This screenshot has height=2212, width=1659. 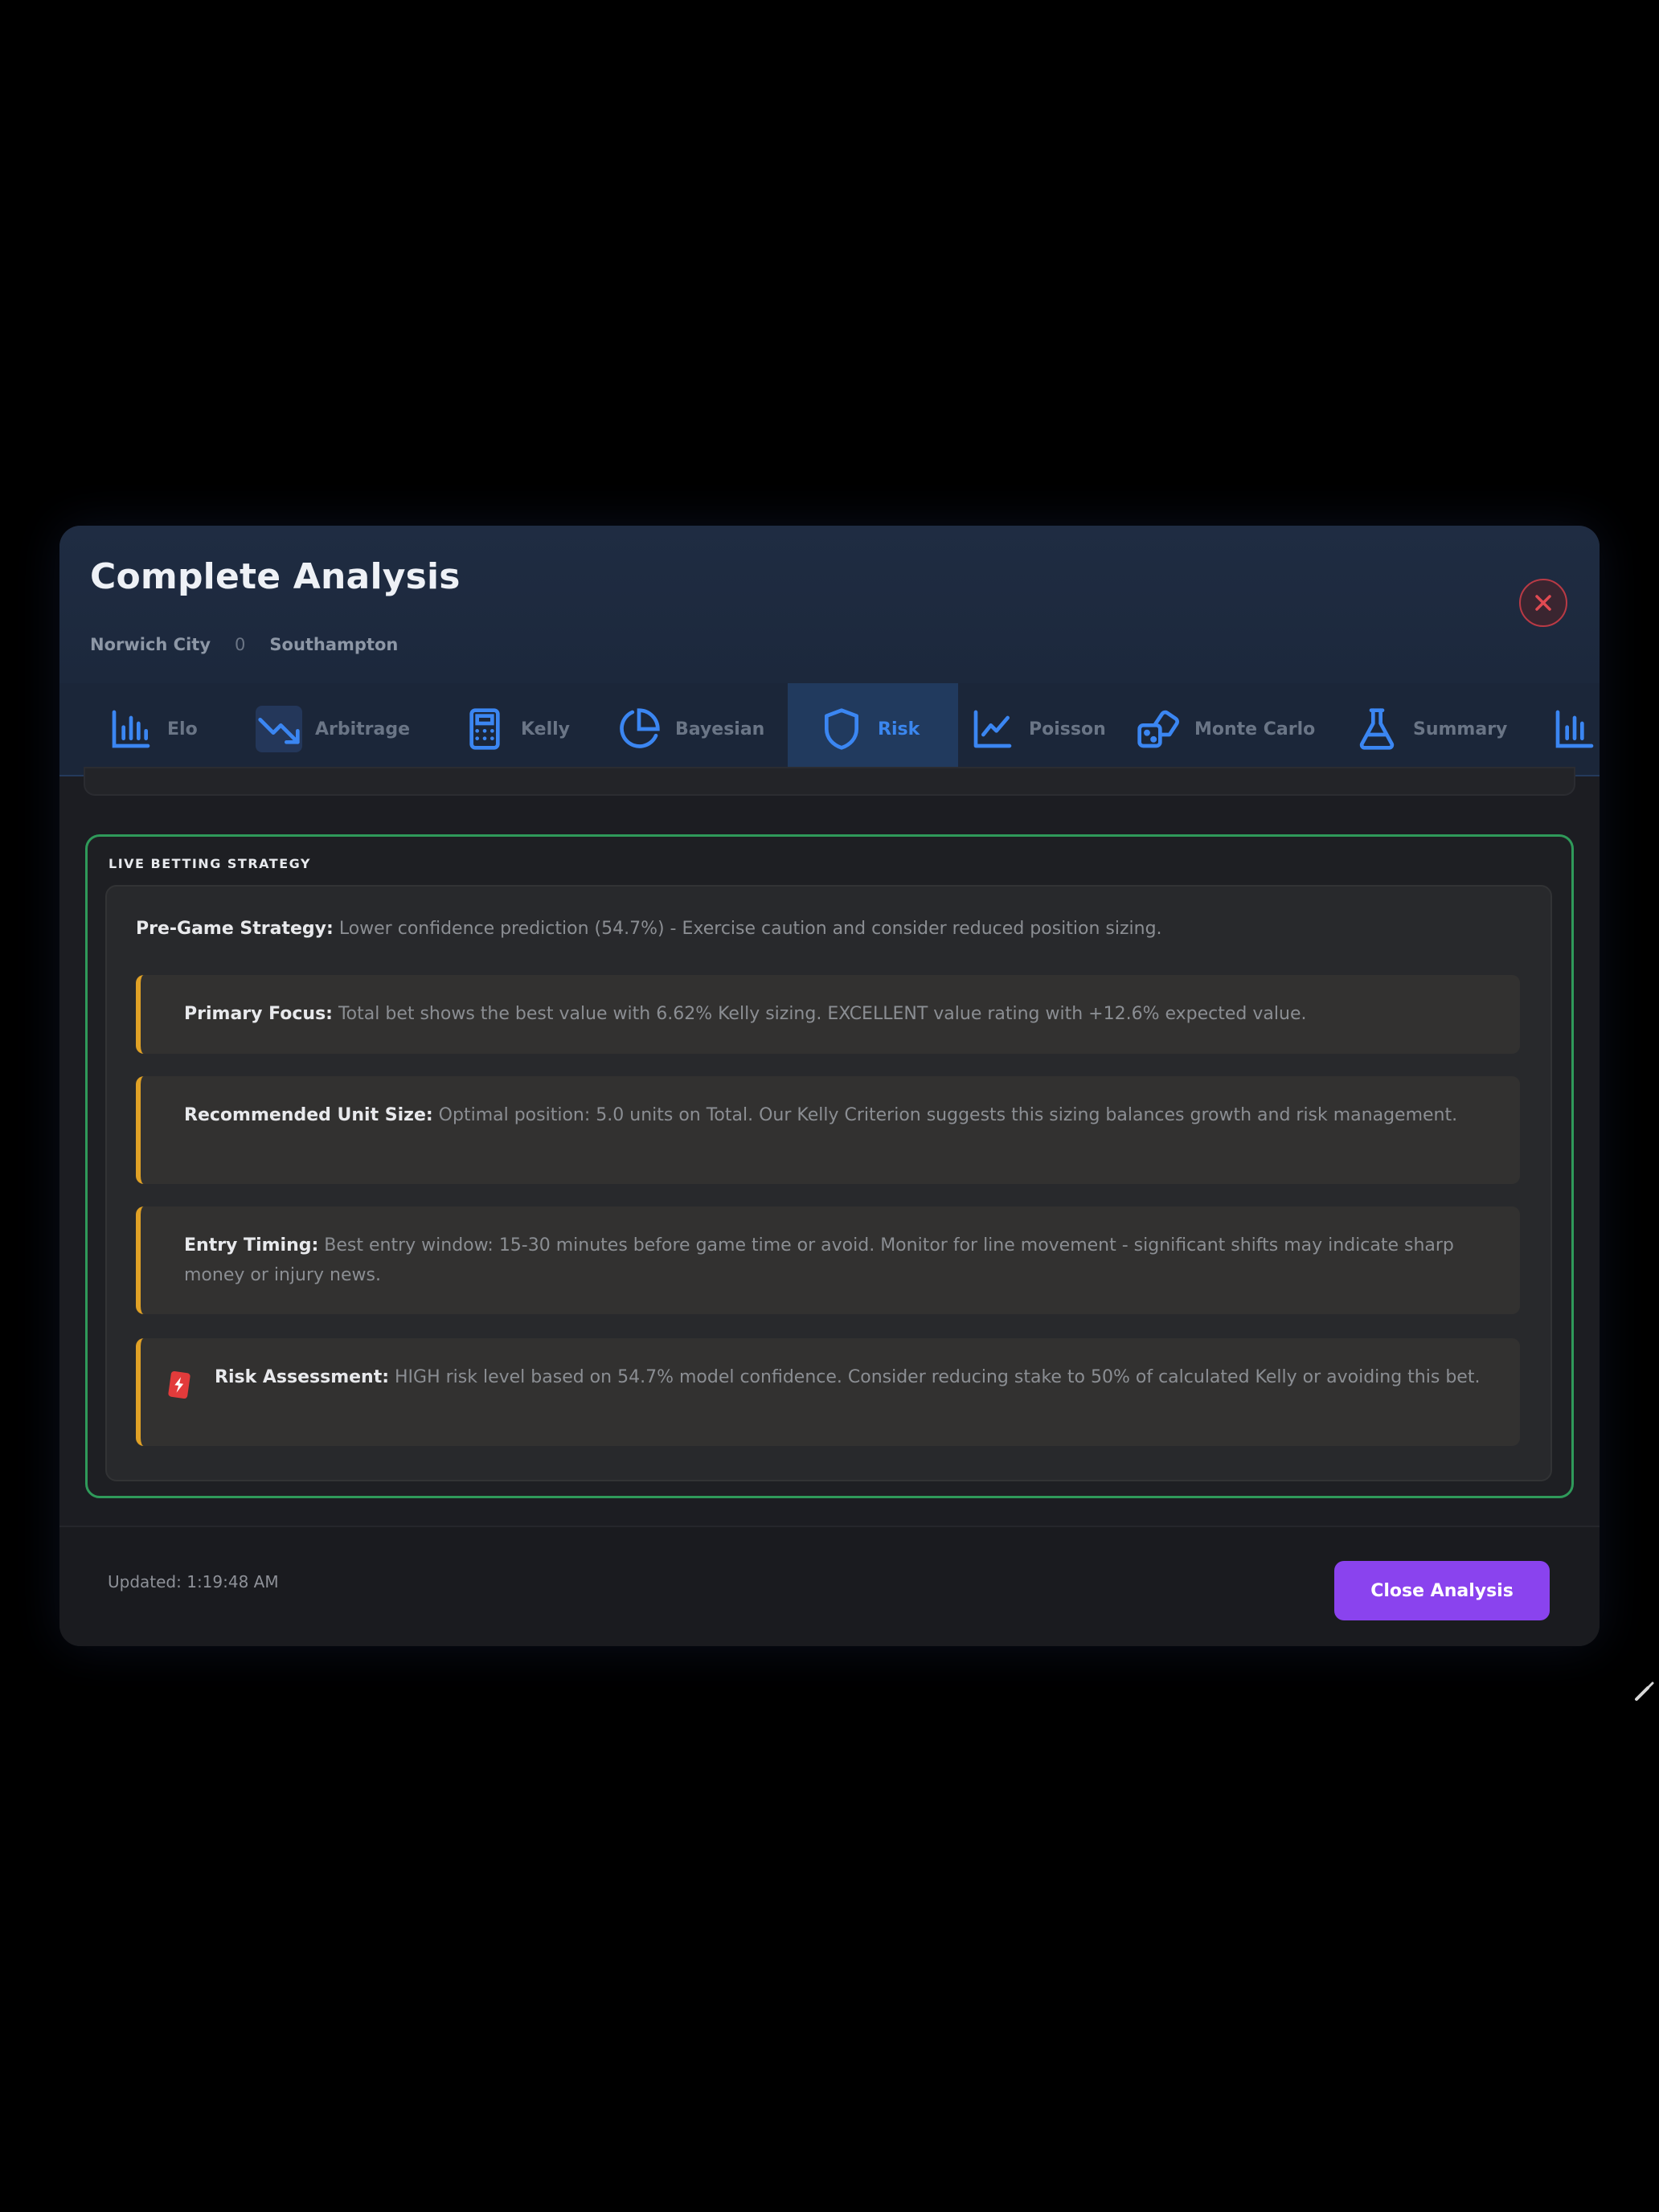 What do you see at coordinates (873, 729) in the screenshot?
I see `tab-risk: Risk` at bounding box center [873, 729].